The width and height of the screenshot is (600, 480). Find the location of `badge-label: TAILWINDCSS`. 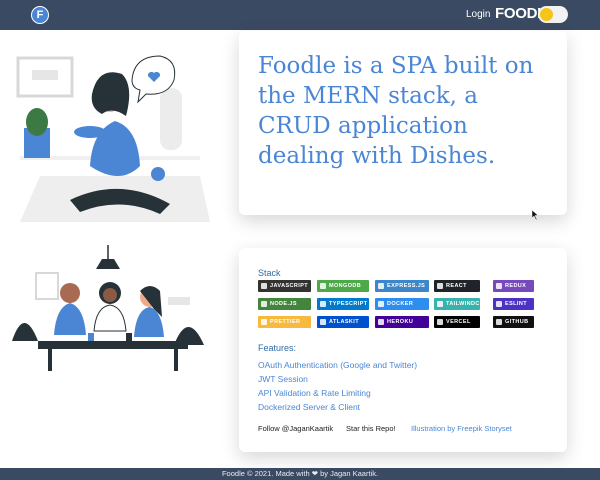

badge-label: TAILWINDCSS is located at coordinates (467, 304).